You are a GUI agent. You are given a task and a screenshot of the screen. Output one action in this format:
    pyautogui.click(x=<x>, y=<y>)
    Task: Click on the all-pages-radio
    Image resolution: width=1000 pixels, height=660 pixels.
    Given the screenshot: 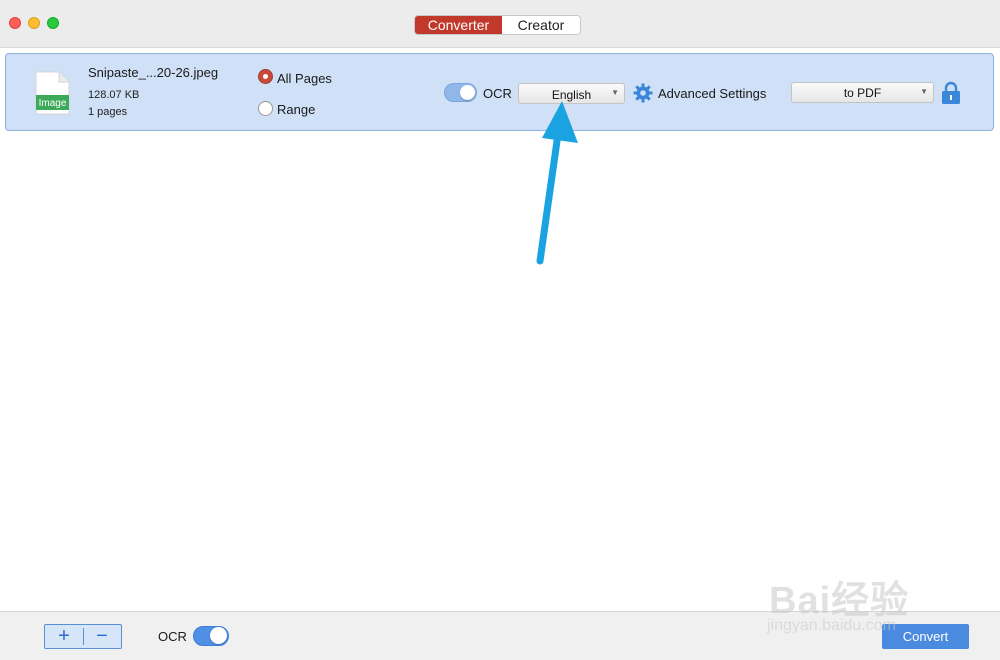 What is the action you would take?
    pyautogui.click(x=265, y=76)
    